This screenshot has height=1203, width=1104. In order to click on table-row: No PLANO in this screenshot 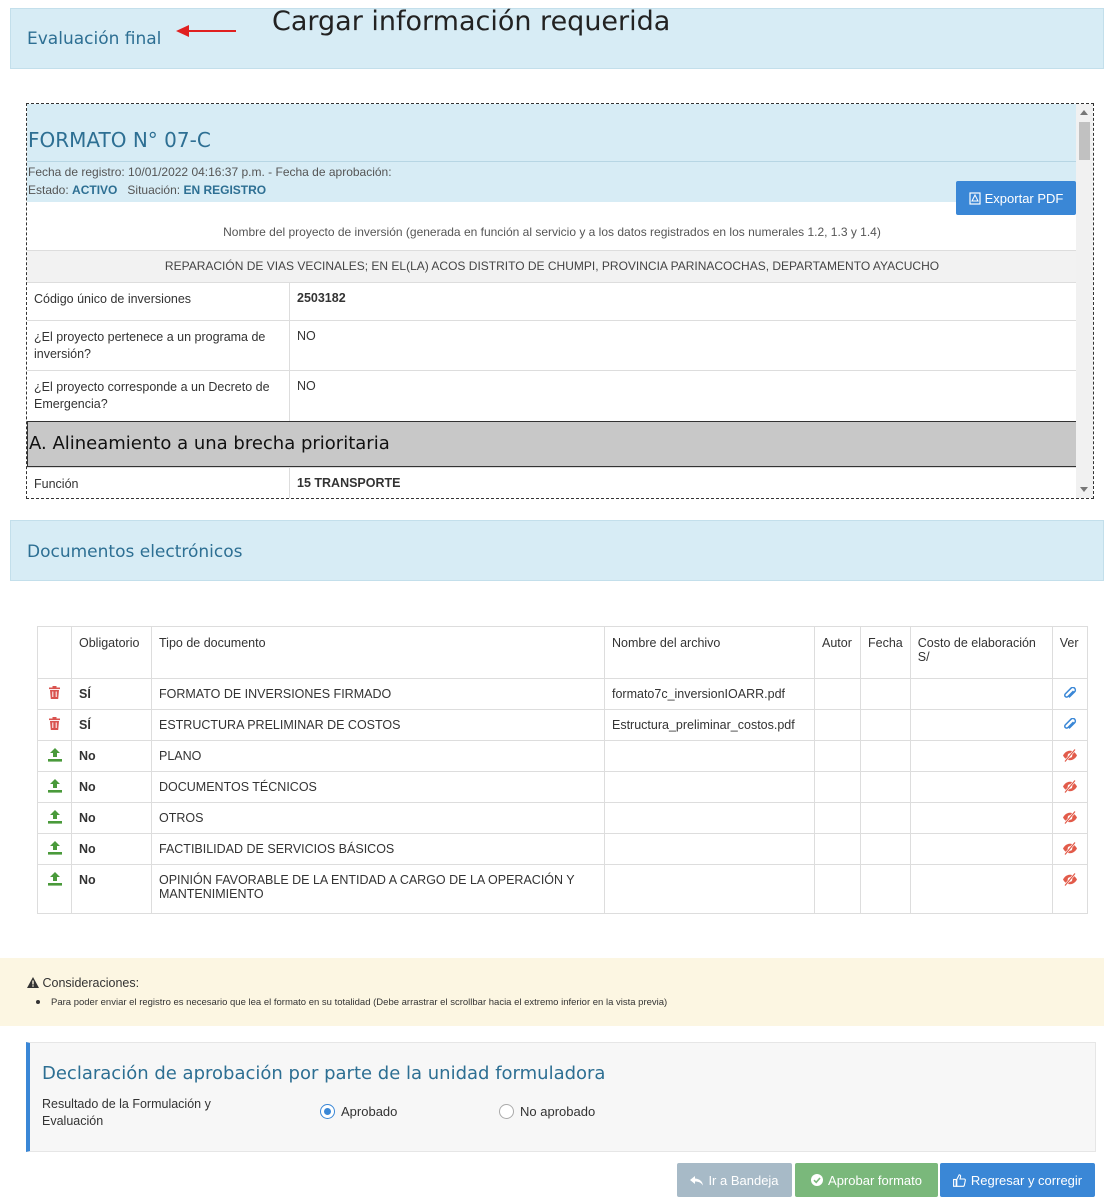, I will do `click(562, 756)`.